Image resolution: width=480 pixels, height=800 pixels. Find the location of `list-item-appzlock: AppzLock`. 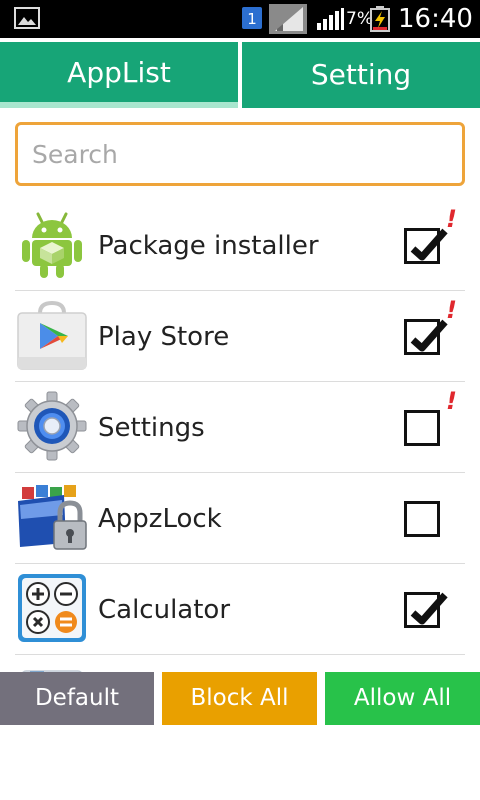

list-item-appzlock: AppzLock is located at coordinates (240, 518).